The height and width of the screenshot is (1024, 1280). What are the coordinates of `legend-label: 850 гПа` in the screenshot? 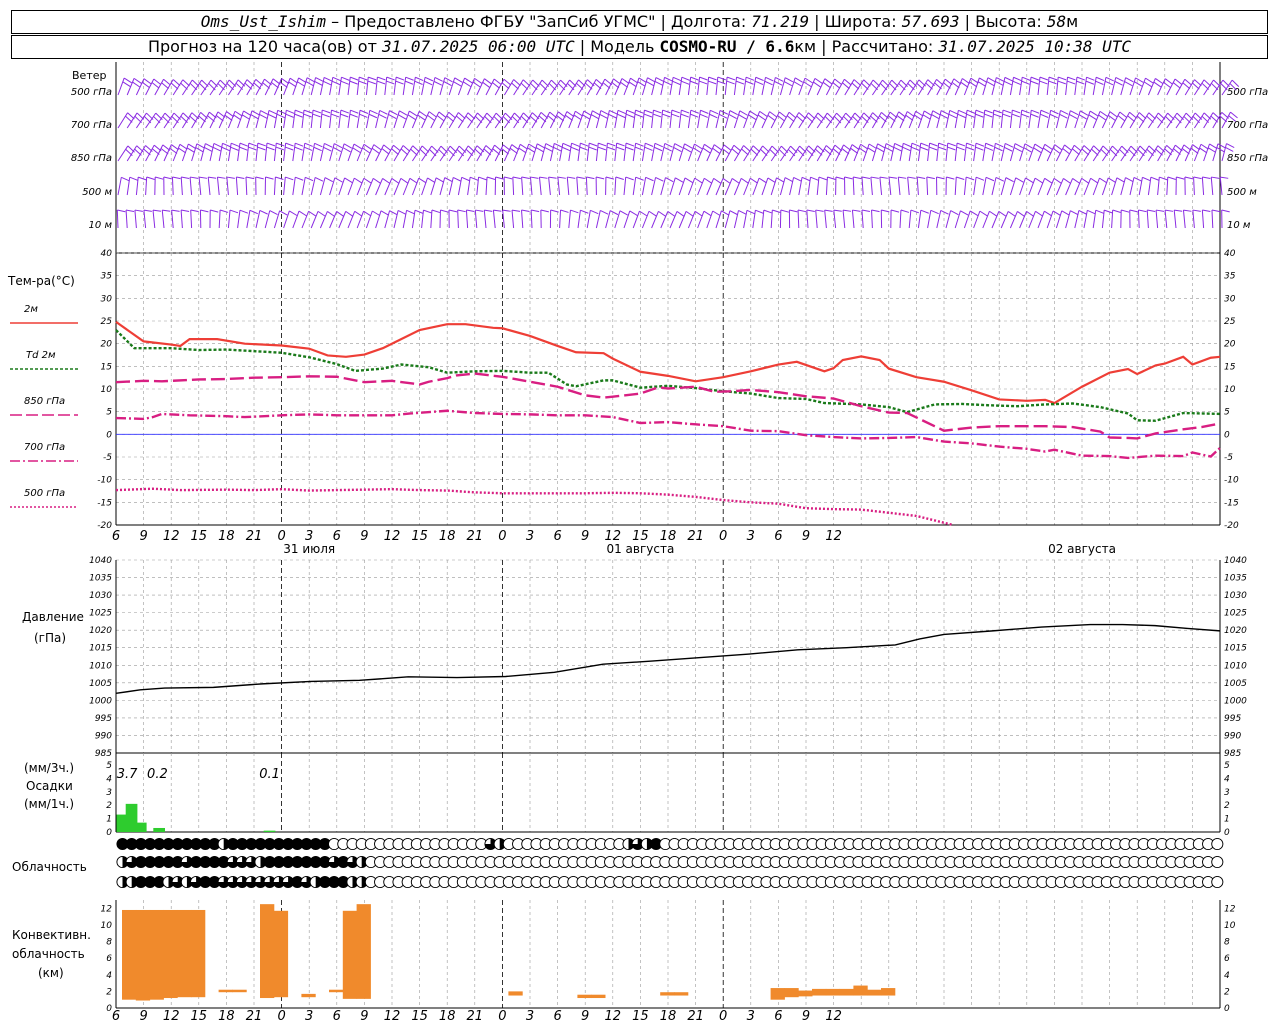 It's located at (44, 401).